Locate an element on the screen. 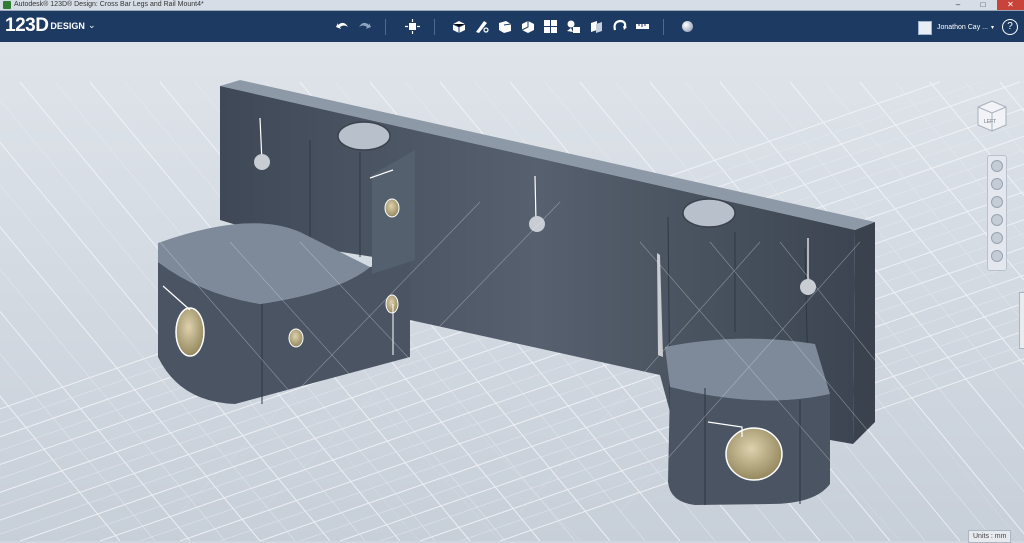 The image size is (1024, 543). transform-icon is located at coordinates (412, 26).